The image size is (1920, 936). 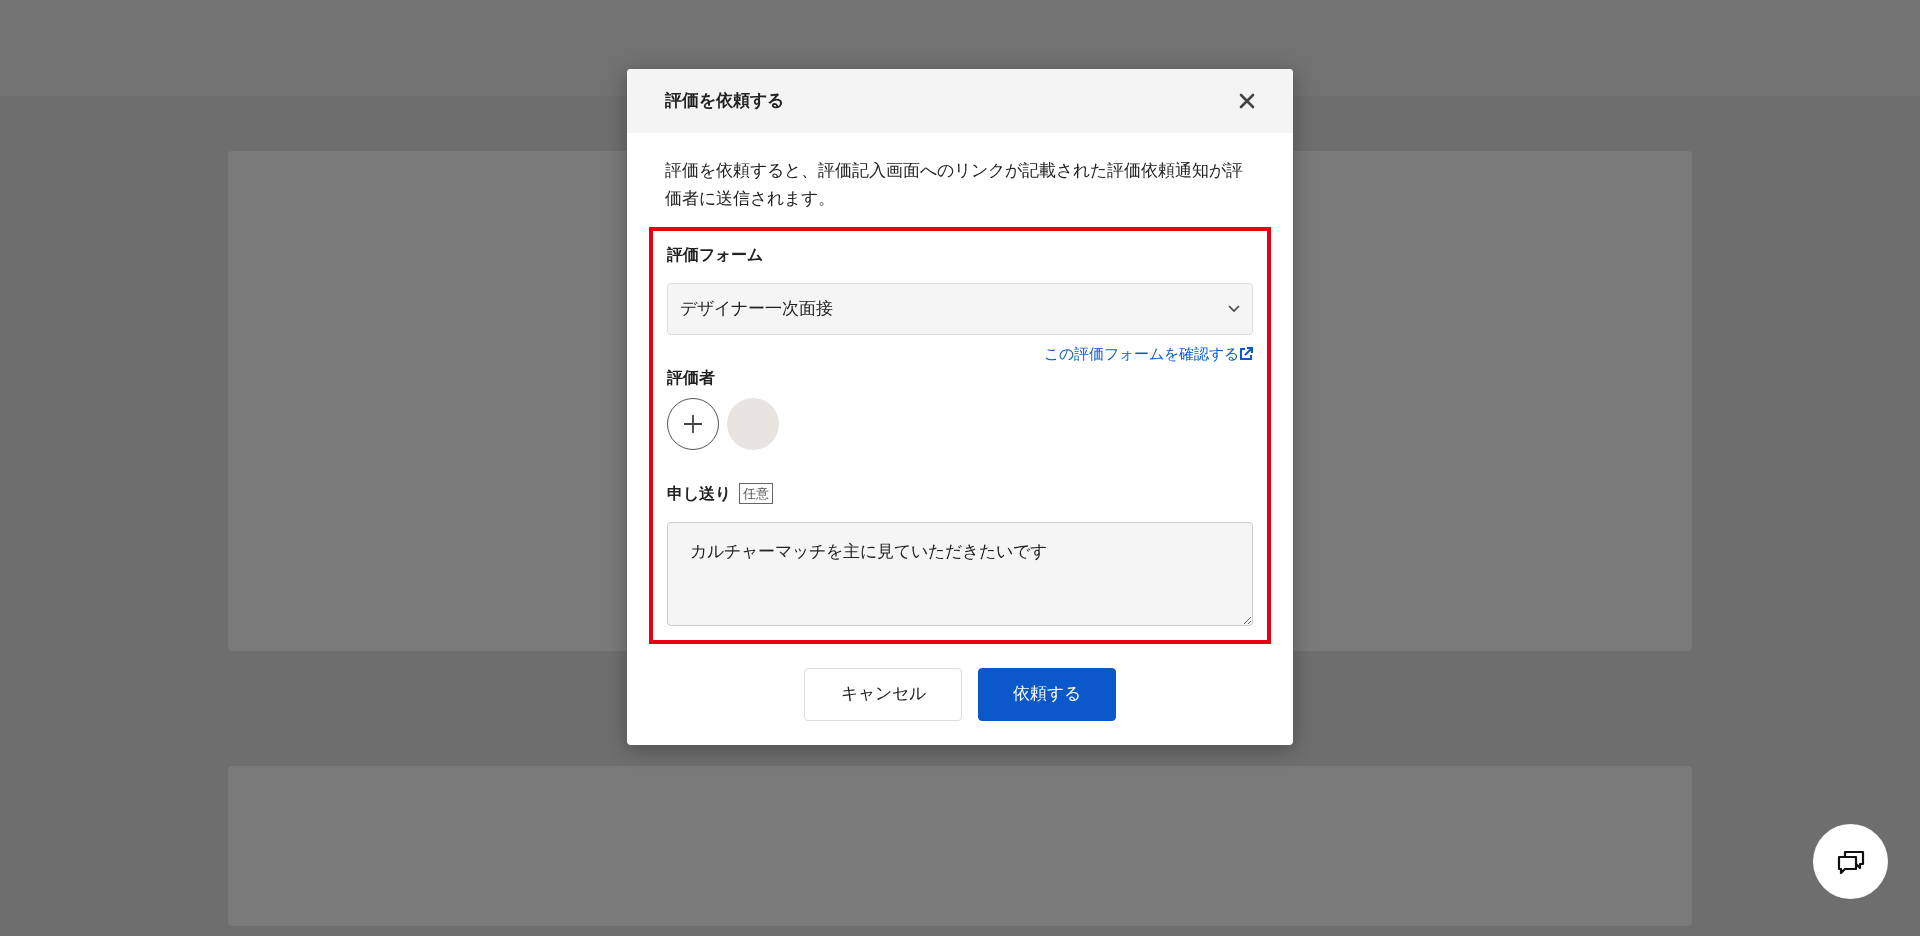 What do you see at coordinates (954, 185) in the screenshot?
I see `description-text: 評価を依頼すると、評価記入画面へのリンクが記載された評価依頼通知が評価者に送信されます。` at bounding box center [954, 185].